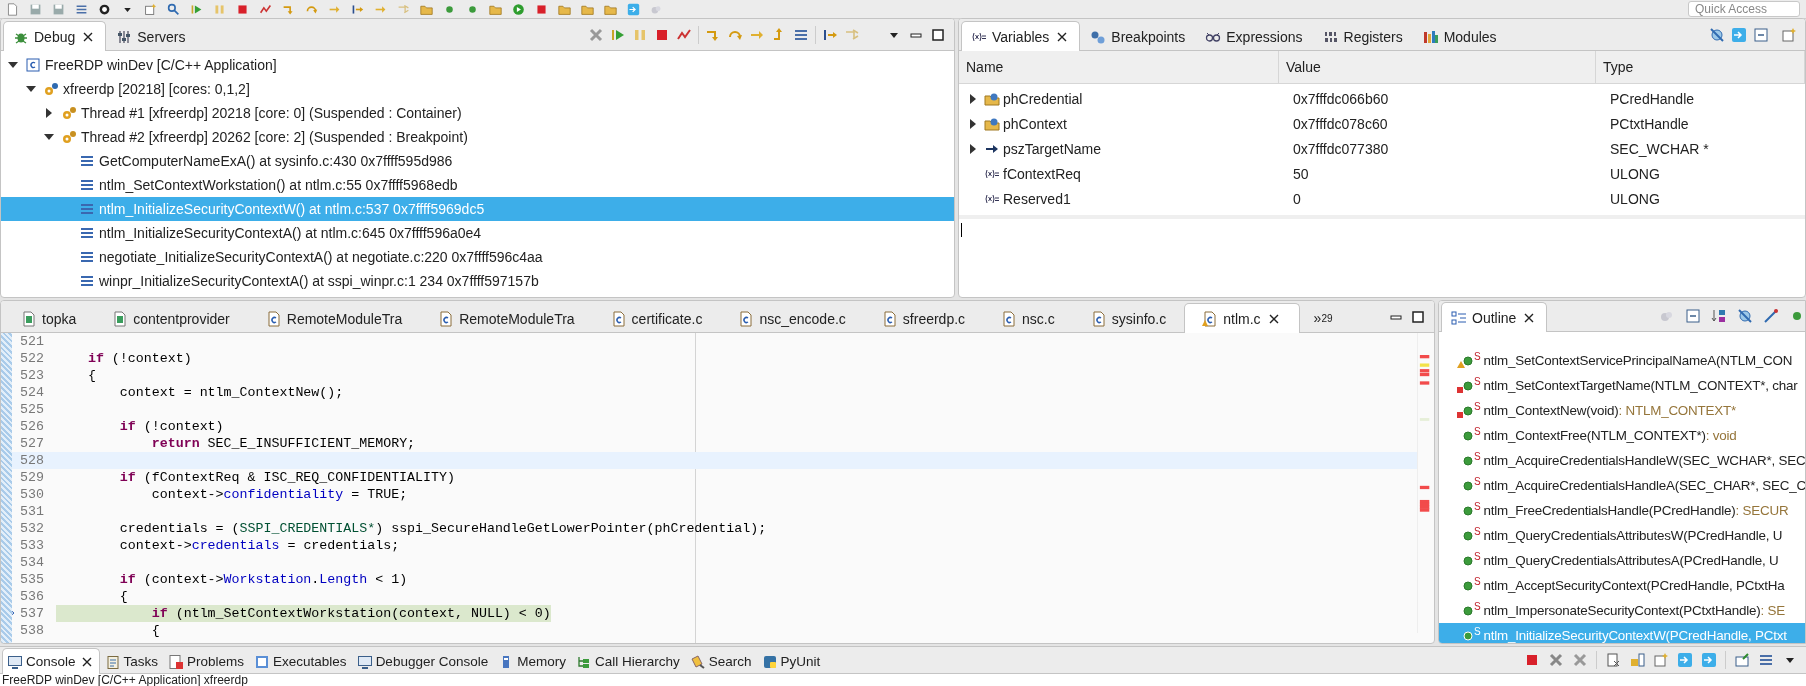 The image size is (1806, 686). What do you see at coordinates (51, 661) in the screenshot?
I see `tab: Console` at bounding box center [51, 661].